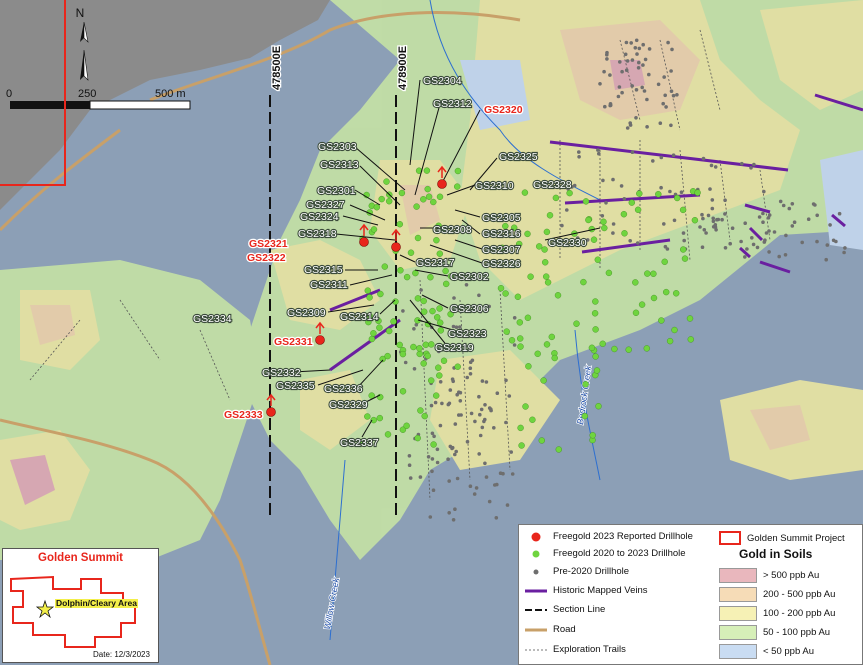 Image resolution: width=863 pixels, height=665 pixels. I want to click on drillhole-GS2320, so click(442, 184).